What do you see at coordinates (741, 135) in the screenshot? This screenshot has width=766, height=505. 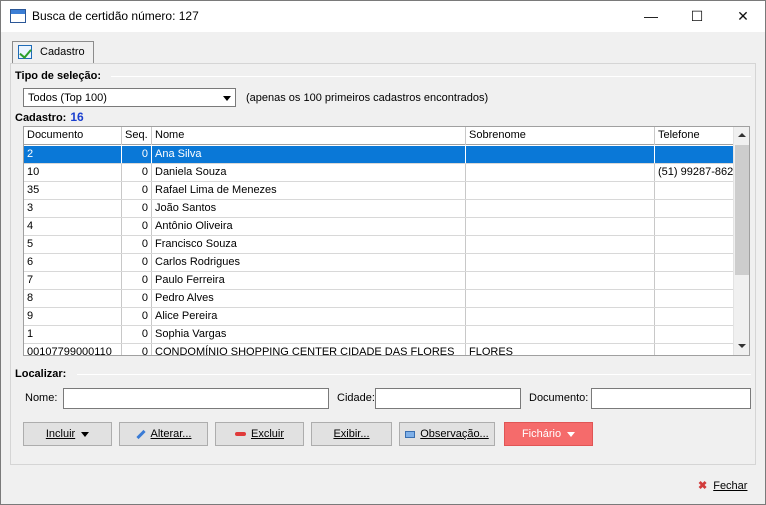 I see `scroll-up-icon` at bounding box center [741, 135].